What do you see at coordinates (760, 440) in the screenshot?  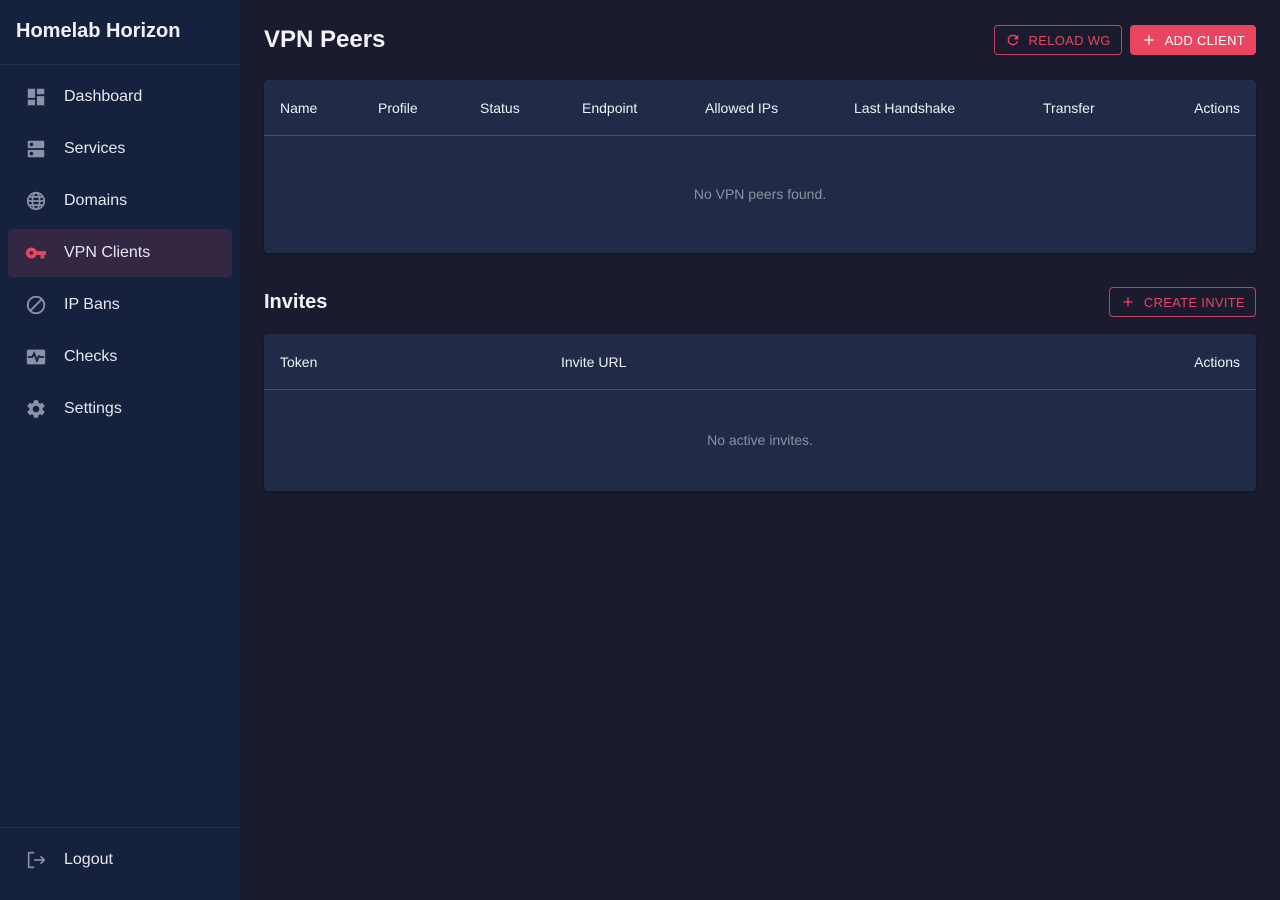 I see `invites-empty-state: No active invites.` at bounding box center [760, 440].